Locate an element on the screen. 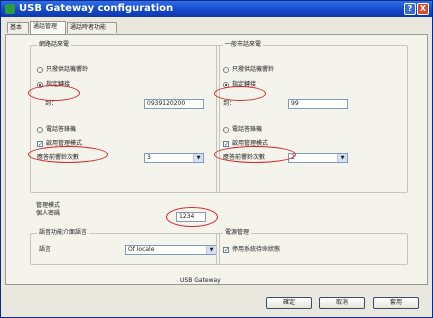 The width and height of the screenshot is (433, 318). language-group: 語音功能介面語言 語言 Of locale ▼ is located at coordinates (125, 247).